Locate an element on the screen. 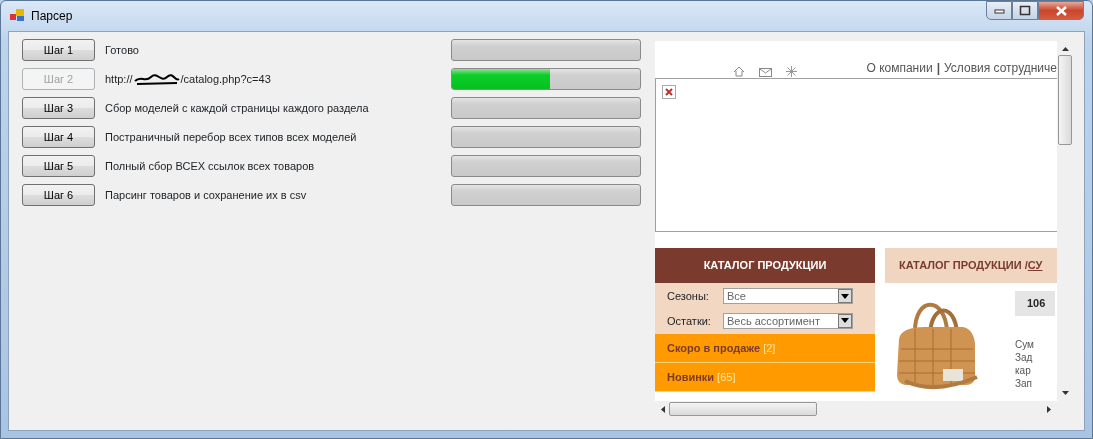  scribble-icon is located at coordinates (156, 79).